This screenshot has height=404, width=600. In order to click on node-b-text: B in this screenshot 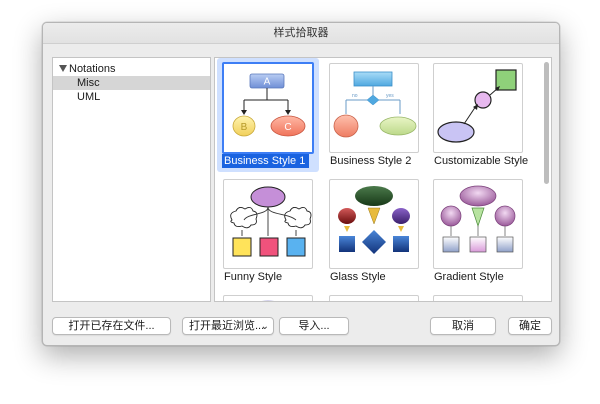, I will do `click(244, 127)`.